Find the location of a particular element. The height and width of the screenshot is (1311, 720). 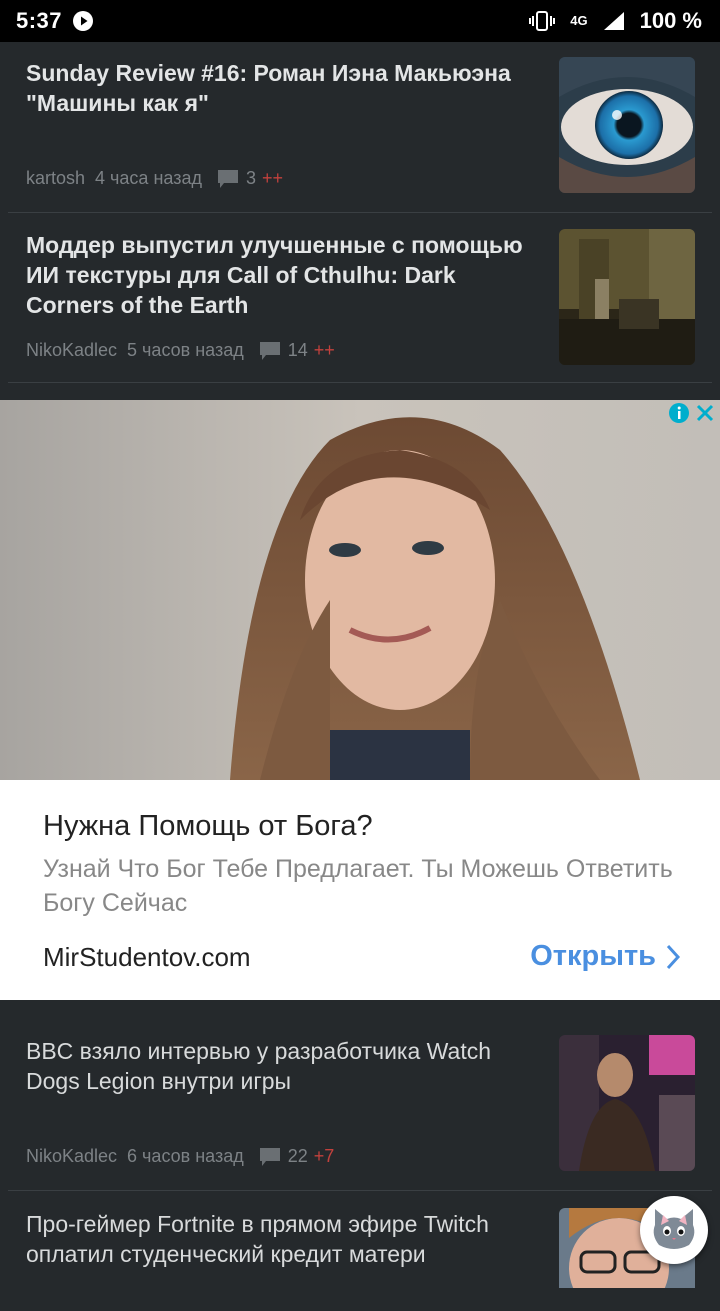

comment-count: 14 is located at coordinates (297, 350).